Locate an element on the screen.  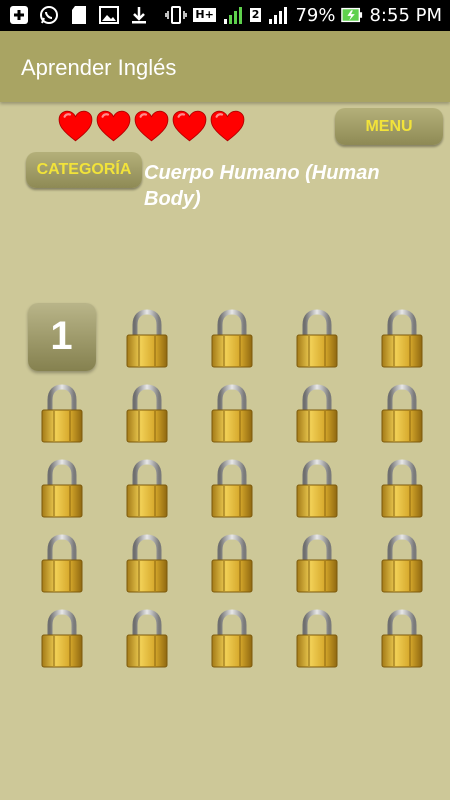
system-status: H+ 2 79% 8:55 PM is located at coordinates (303, 15).